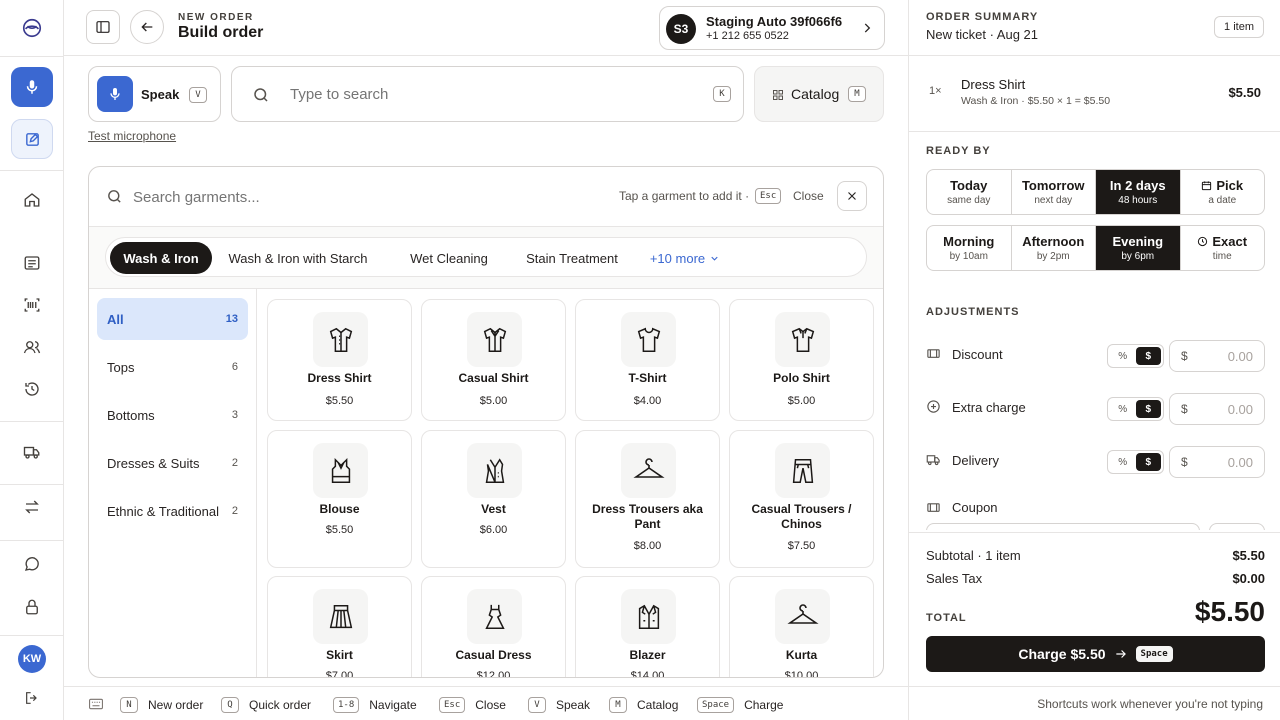  What do you see at coordinates (32, 564) in the screenshot?
I see `chat-icon` at bounding box center [32, 564].